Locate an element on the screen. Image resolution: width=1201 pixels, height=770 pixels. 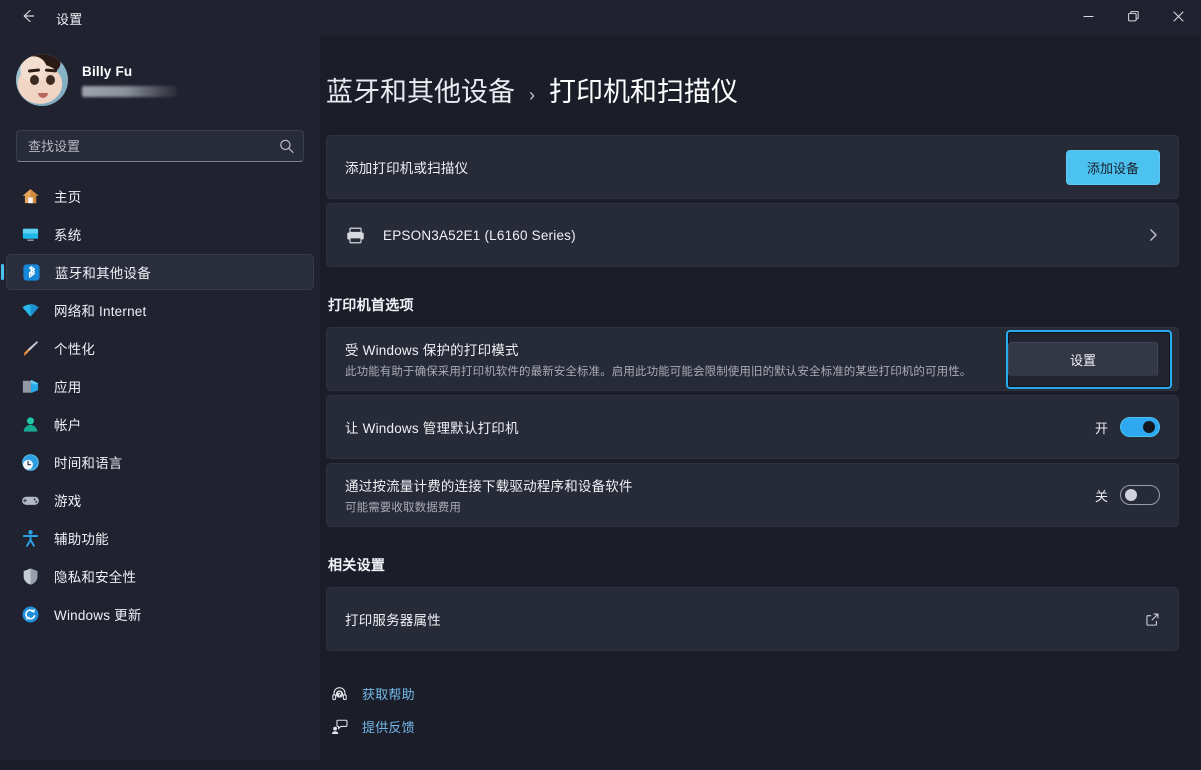
printer-card: EPSON3A52E1 (L6160 Series) is located at coordinates (752, 235).